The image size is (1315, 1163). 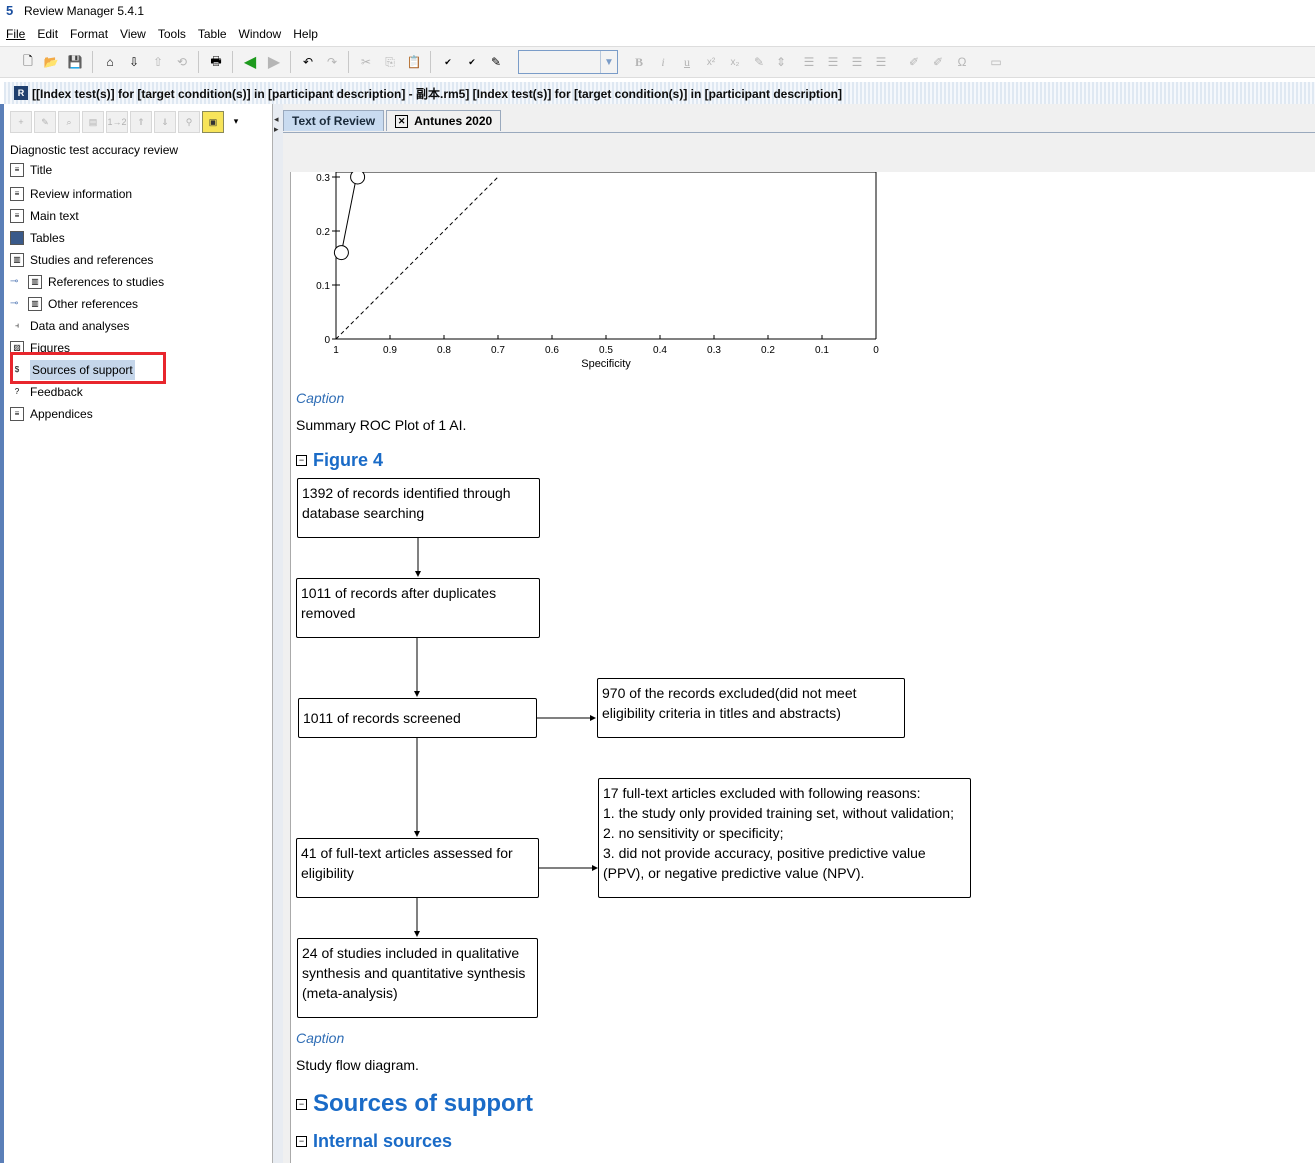 I want to click on tree-item-label: Title, so click(x=41, y=170).